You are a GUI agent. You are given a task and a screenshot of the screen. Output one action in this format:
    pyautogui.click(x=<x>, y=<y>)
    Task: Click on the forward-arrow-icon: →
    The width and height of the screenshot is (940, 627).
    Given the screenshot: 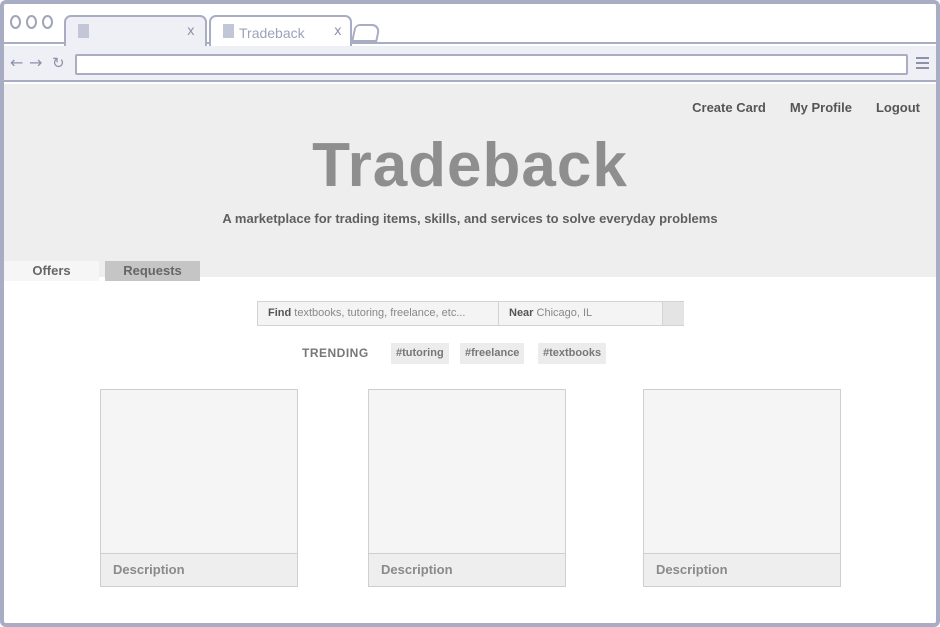 What is the action you would take?
    pyautogui.click(x=35, y=62)
    